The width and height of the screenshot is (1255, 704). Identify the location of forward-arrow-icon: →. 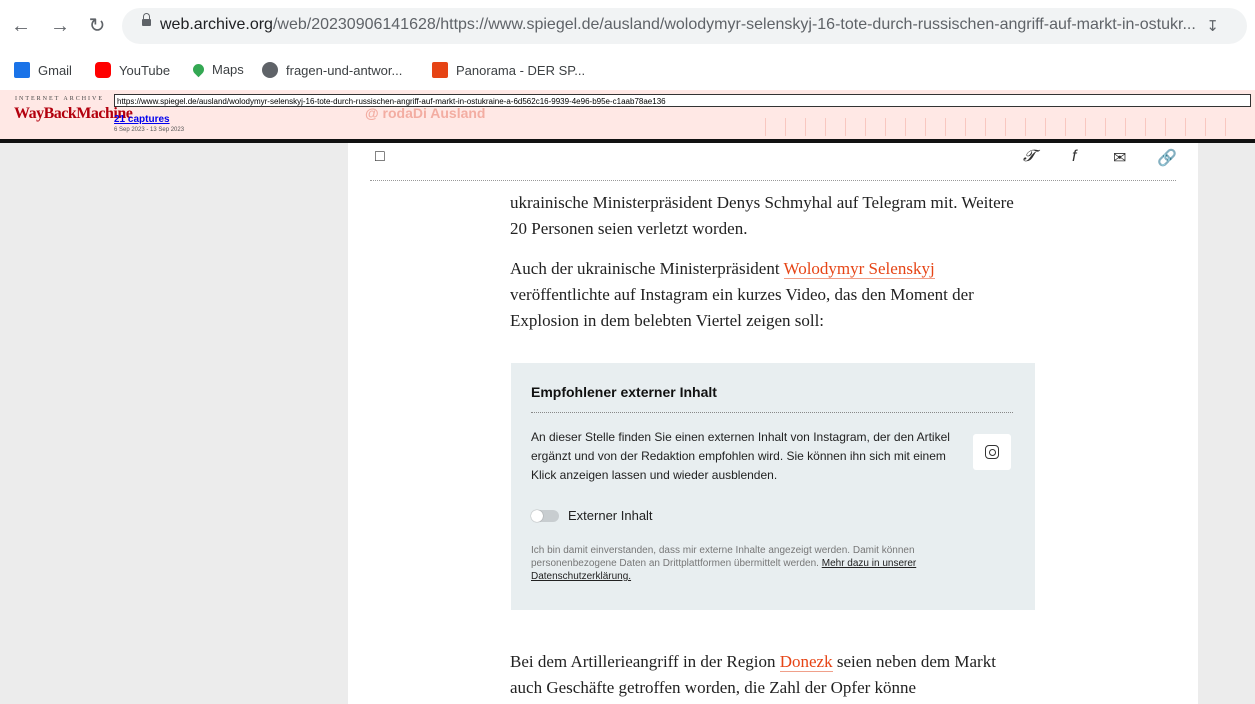
(60, 26).